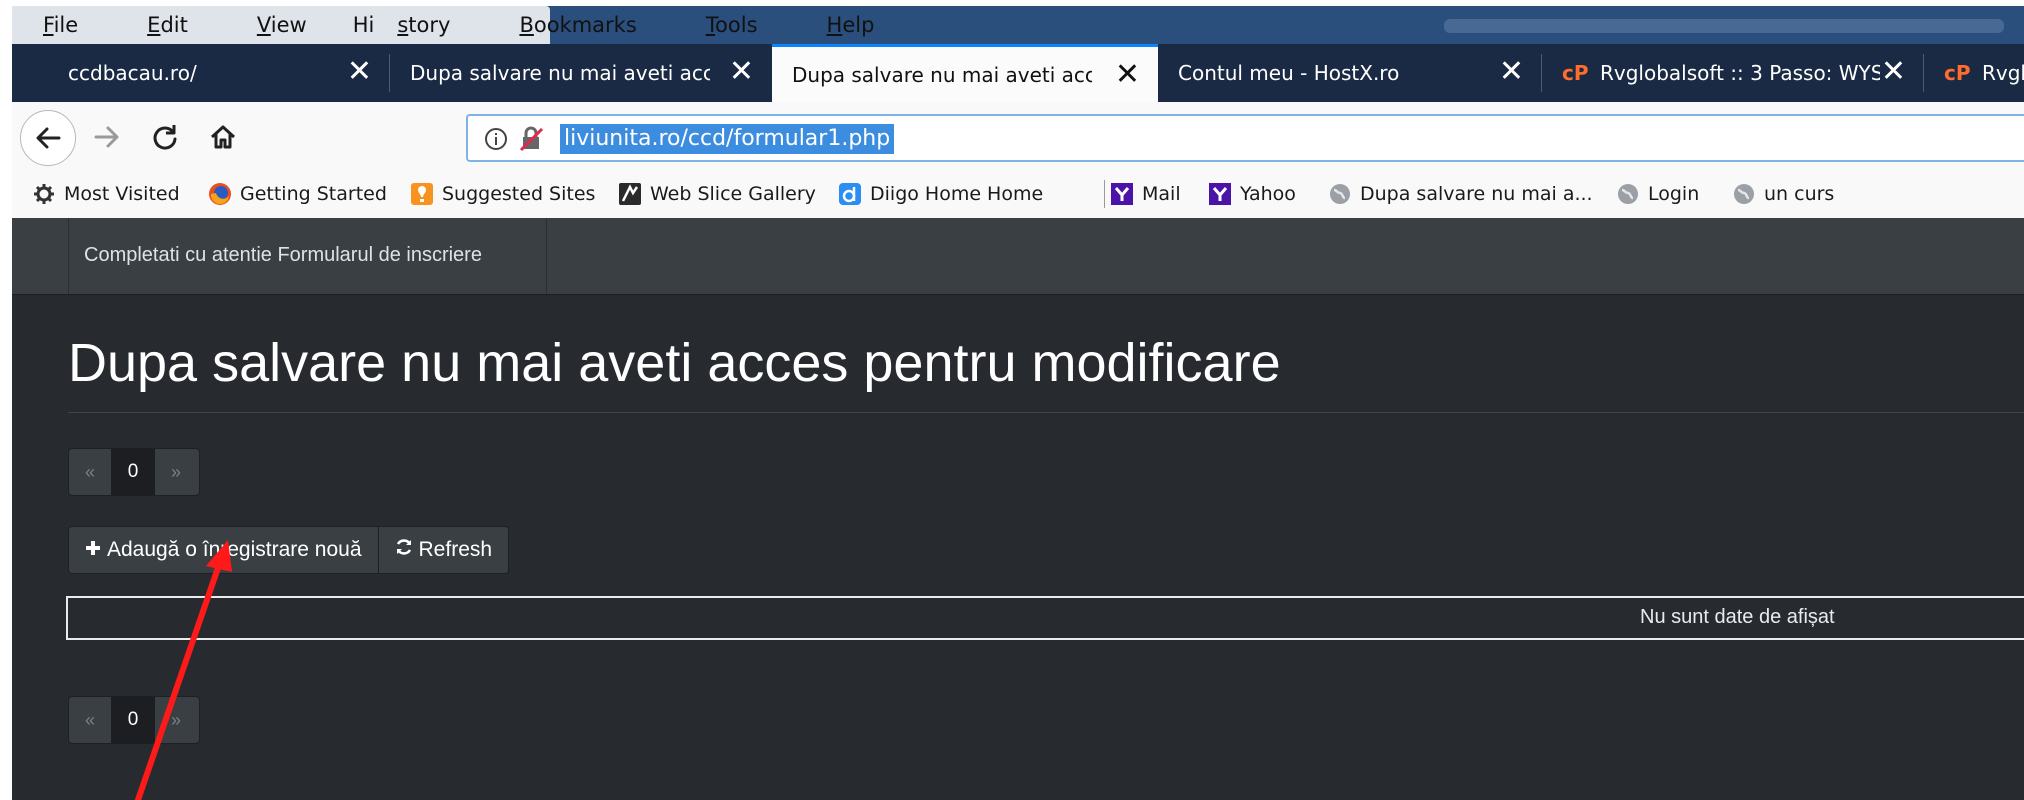  I want to click on gear-icon, so click(44, 194).